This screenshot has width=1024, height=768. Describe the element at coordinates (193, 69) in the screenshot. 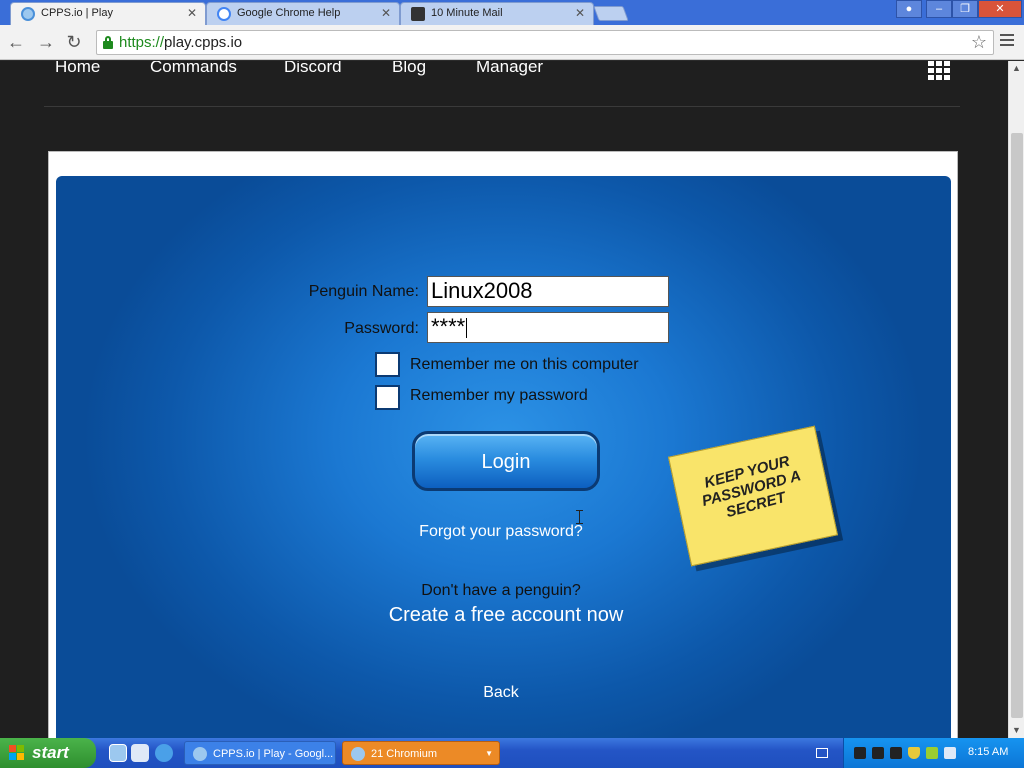

I see `nav-commands: Commands` at that location.